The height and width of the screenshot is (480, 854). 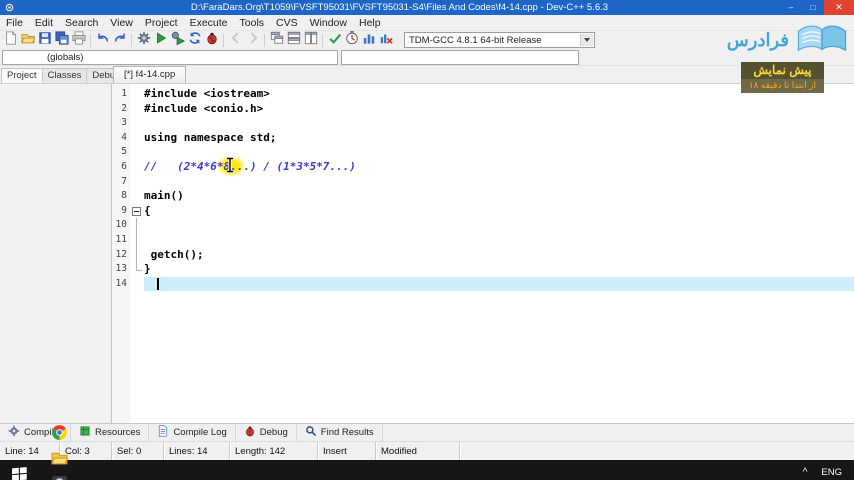 I want to click on close-button: ✕, so click(x=839, y=7).